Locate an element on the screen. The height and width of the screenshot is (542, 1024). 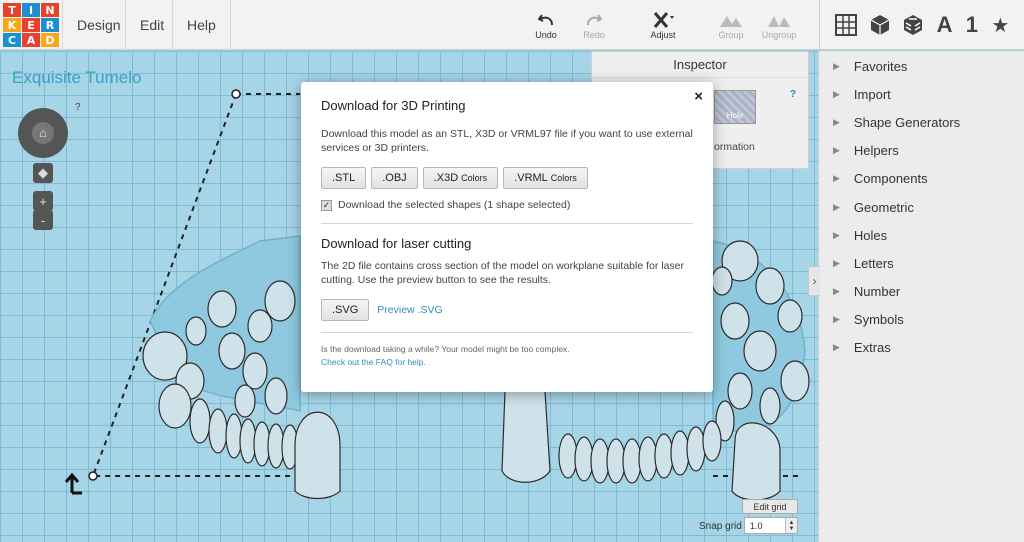
snap-grid-select: 1.0 ▲ ▼ is located at coordinates (771, 525).